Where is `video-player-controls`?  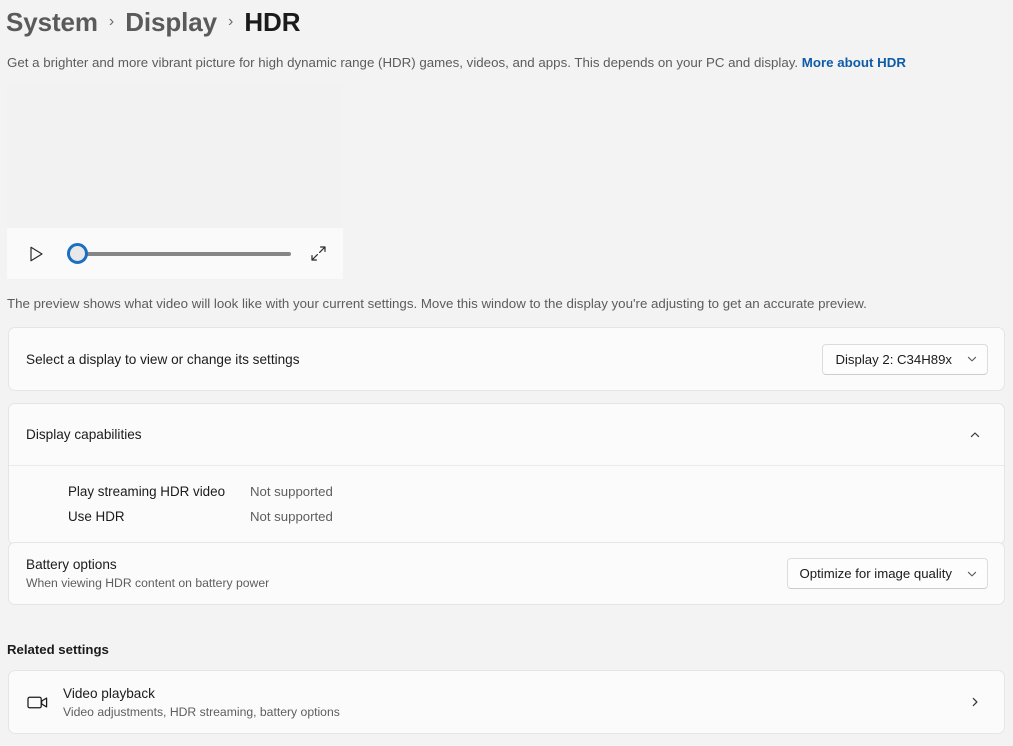
video-player-controls is located at coordinates (175, 253).